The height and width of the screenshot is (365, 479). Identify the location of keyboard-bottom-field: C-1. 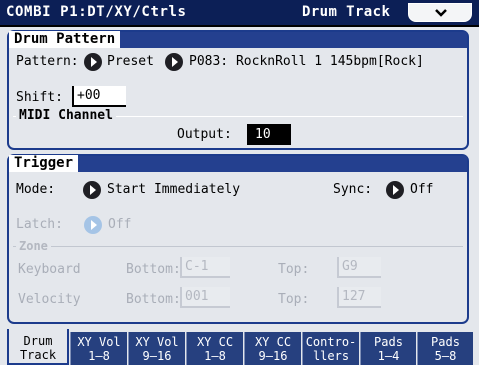
(205, 267).